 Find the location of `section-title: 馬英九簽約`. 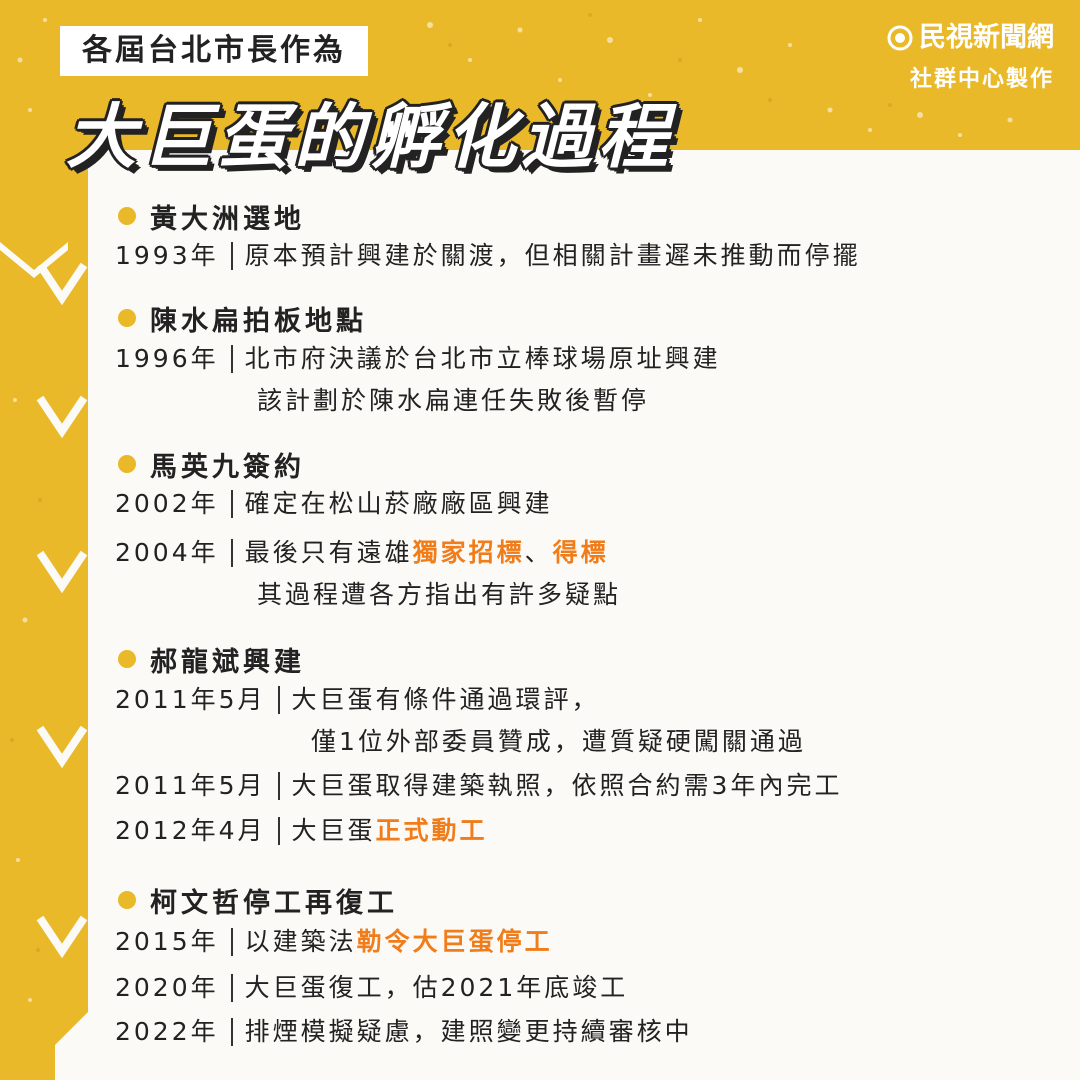

section-title: 馬英九簽約 is located at coordinates (227, 467).